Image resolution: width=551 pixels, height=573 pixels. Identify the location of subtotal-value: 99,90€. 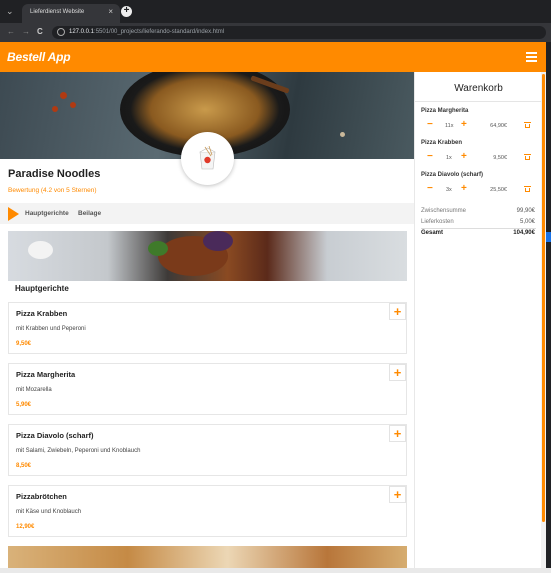
(525, 211).